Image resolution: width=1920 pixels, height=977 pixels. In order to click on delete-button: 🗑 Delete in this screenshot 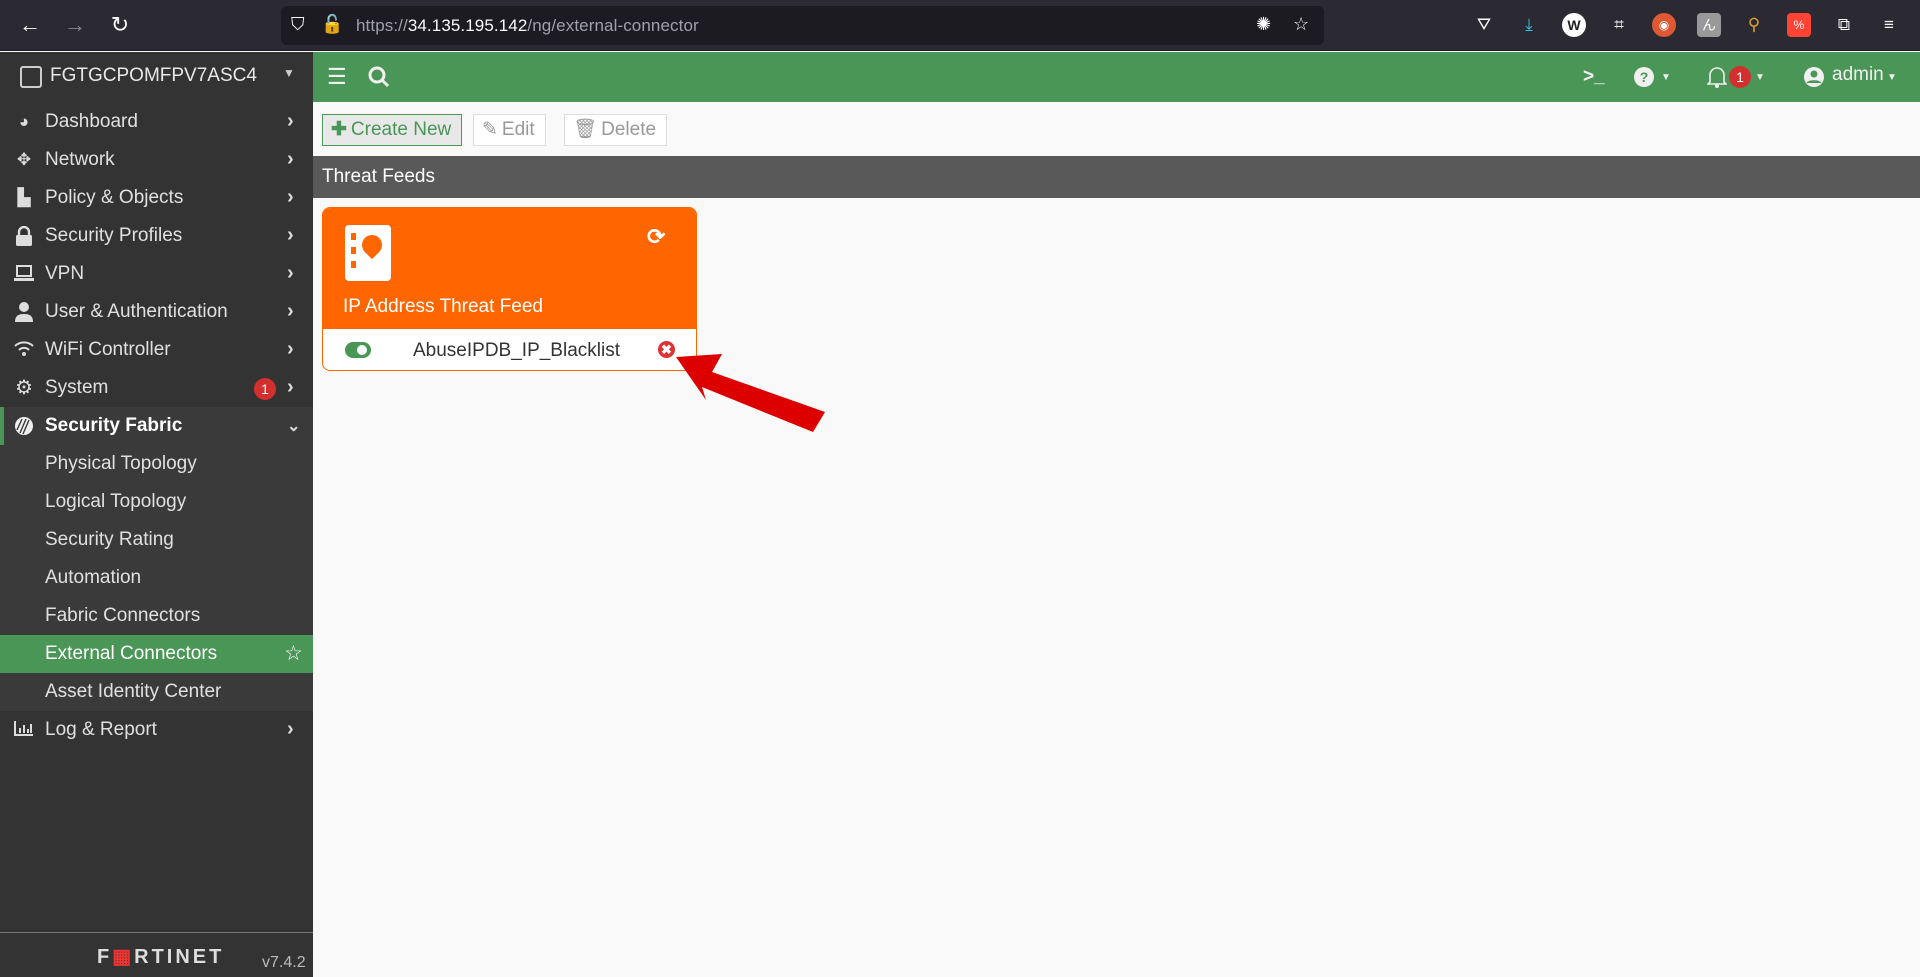, I will do `click(616, 130)`.